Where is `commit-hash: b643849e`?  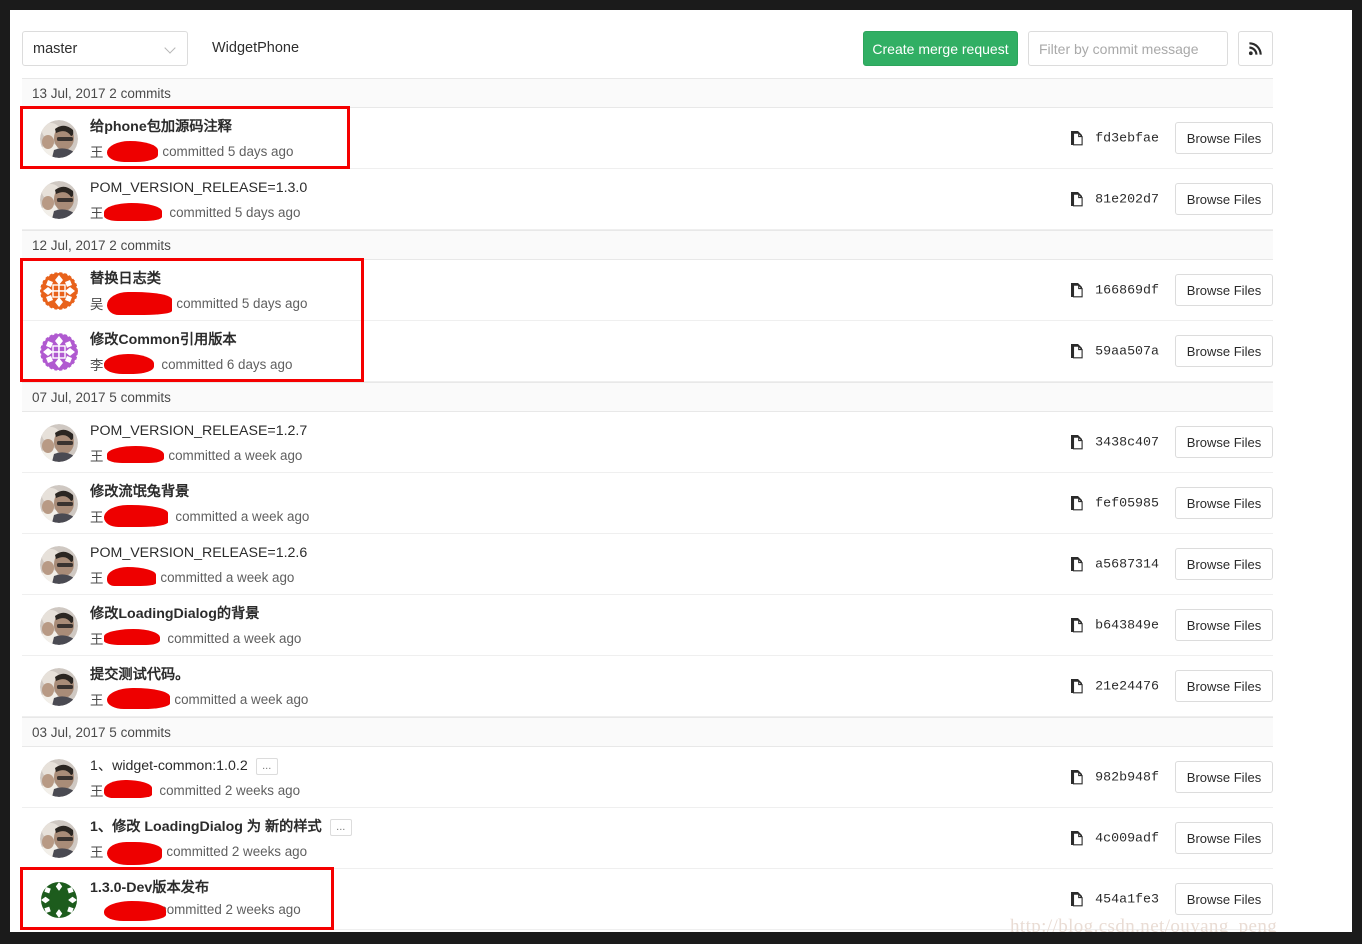
commit-hash: b643849e is located at coordinates (1127, 625).